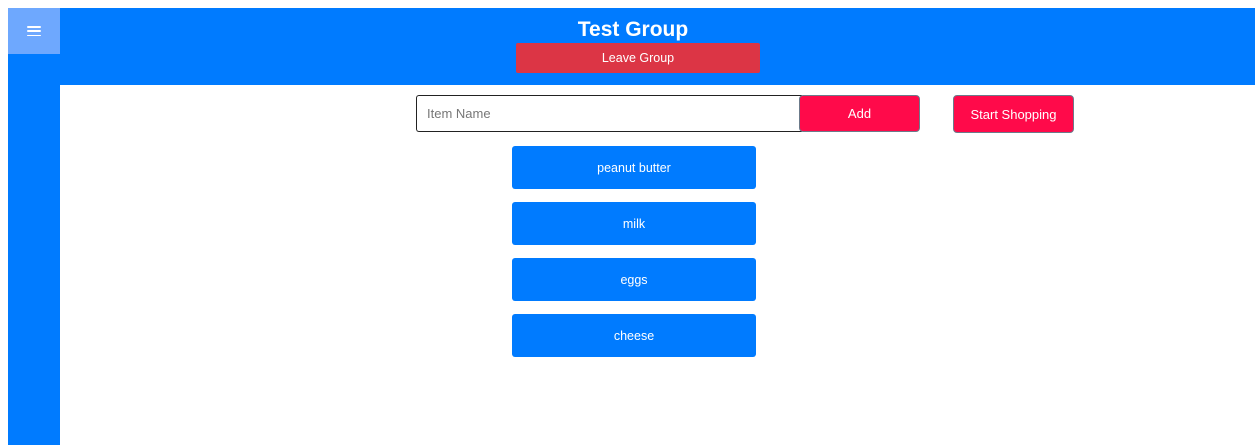  Describe the element at coordinates (859, 113) in the screenshot. I see `add-item-button: Add` at that location.